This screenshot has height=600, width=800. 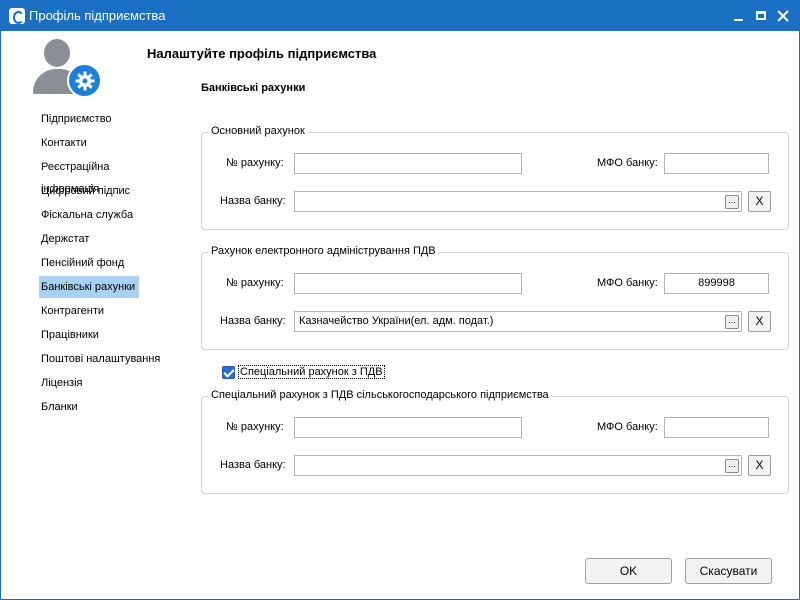 What do you see at coordinates (89, 239) in the screenshot?
I see `sidebar-item-derzhstat: Держстат` at bounding box center [89, 239].